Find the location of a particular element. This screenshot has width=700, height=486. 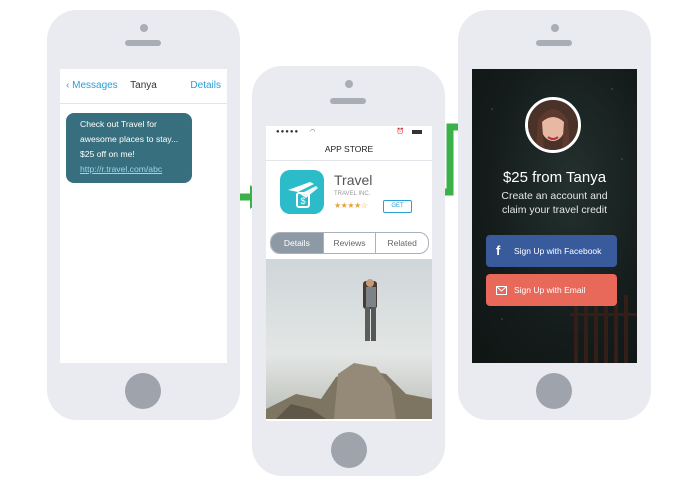

app-developer: TRAVEL INC. is located at coordinates (352, 194).